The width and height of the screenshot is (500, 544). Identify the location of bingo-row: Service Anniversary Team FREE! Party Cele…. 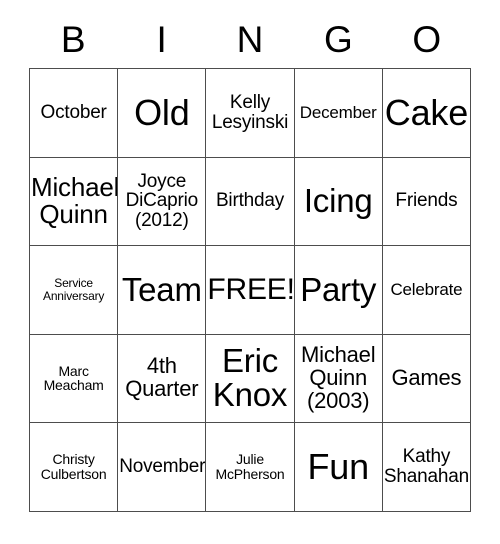
(251, 290).